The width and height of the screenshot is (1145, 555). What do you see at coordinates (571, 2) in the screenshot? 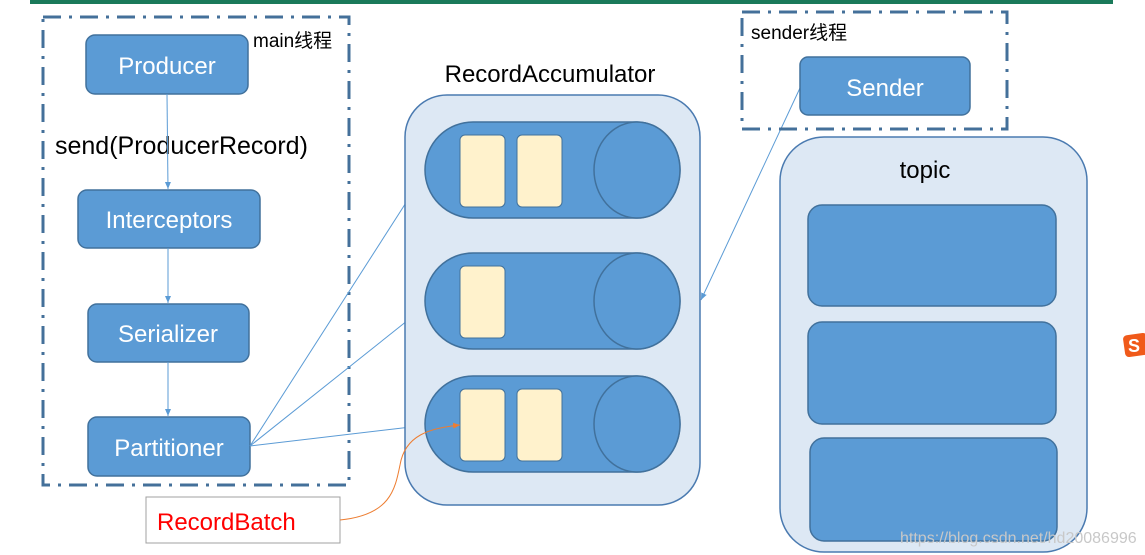
I see `top-bar` at bounding box center [571, 2].